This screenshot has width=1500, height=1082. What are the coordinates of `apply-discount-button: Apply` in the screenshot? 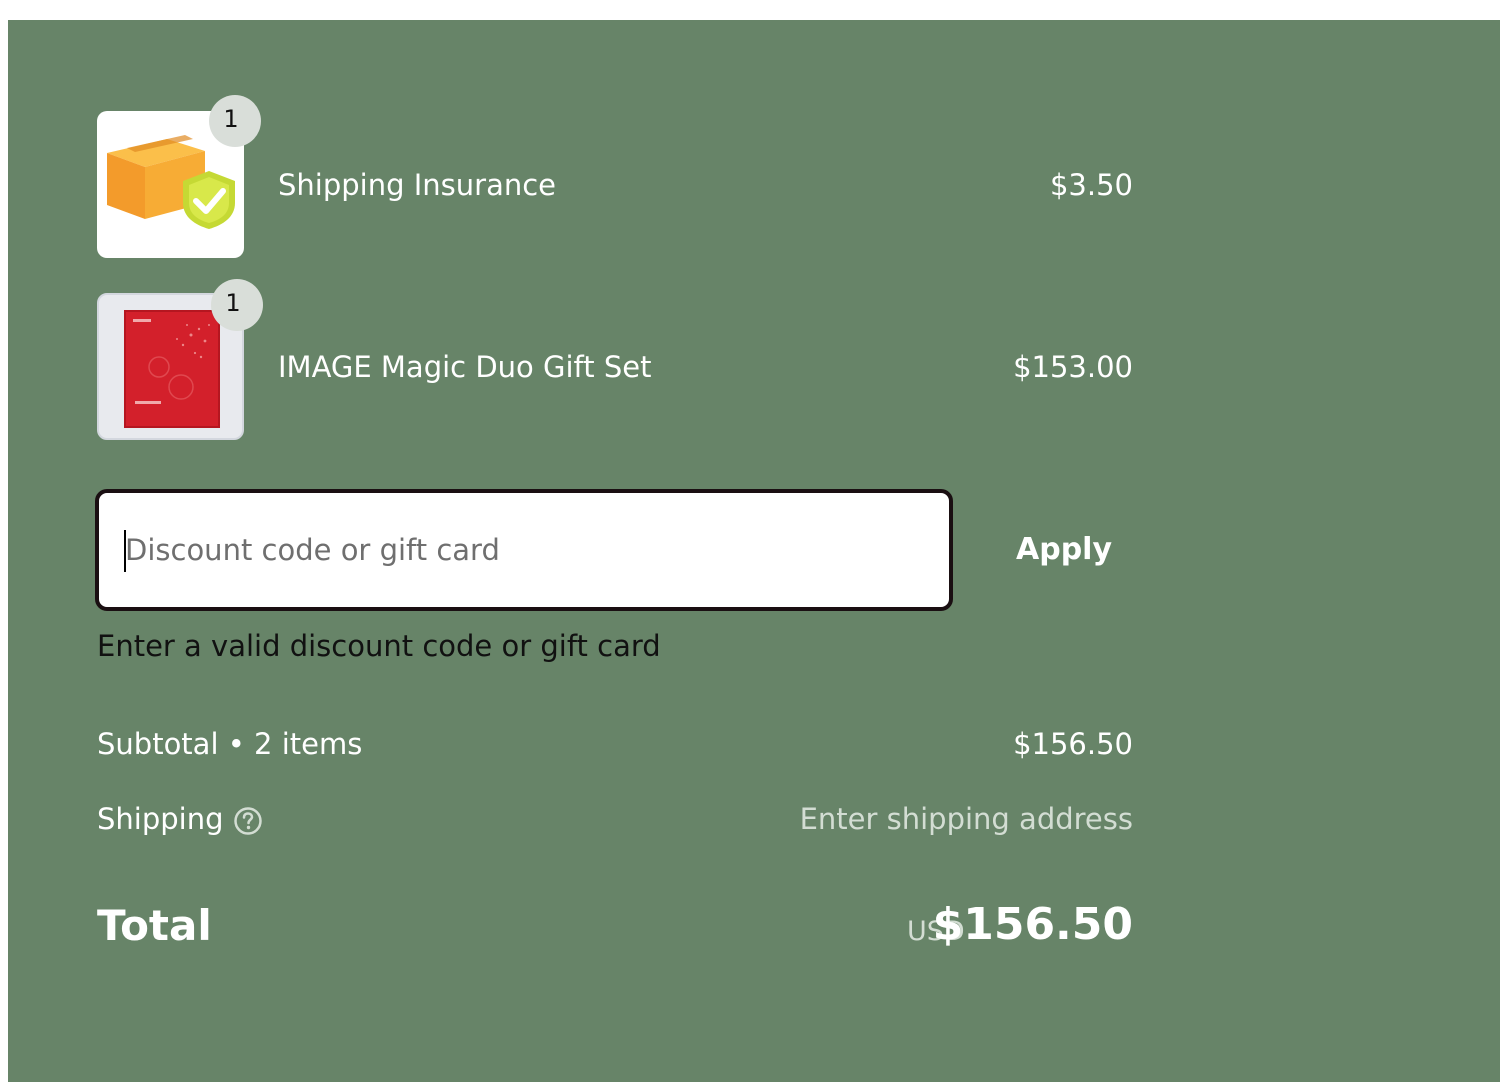 It's located at (1064, 549).